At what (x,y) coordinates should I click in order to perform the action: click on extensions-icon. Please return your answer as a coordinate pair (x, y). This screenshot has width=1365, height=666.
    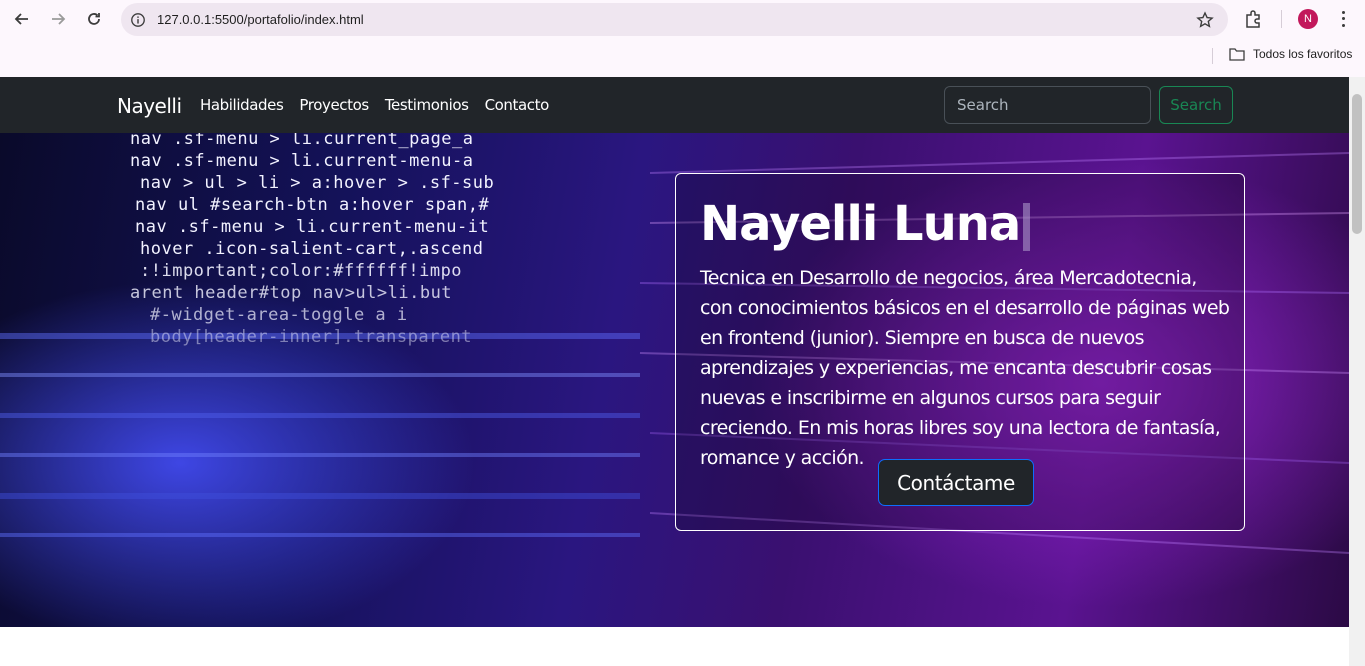
    Looking at the image, I should click on (1254, 19).